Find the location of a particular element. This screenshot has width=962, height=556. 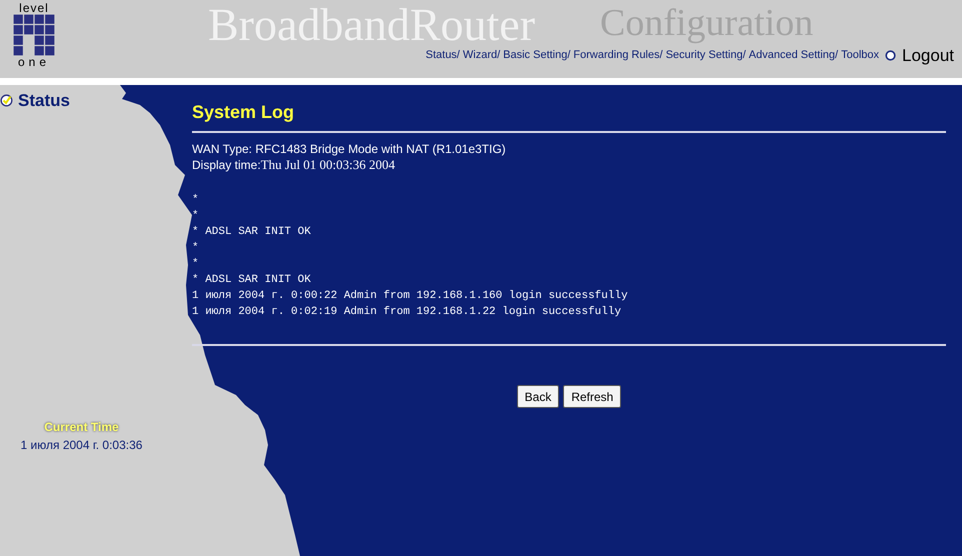

display-time: Thu Jul 01 00:03:36 2004 is located at coordinates (328, 165).